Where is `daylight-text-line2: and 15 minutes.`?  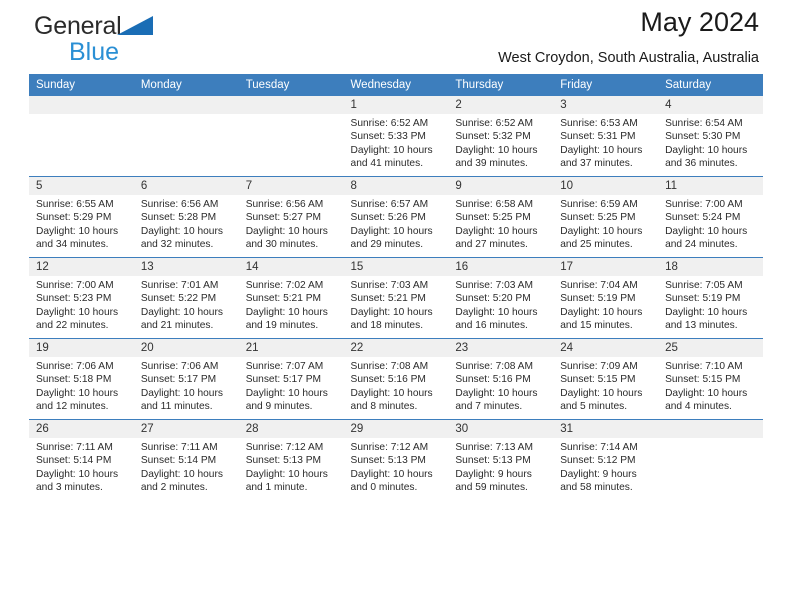 daylight-text-line2: and 15 minutes. is located at coordinates (596, 326).